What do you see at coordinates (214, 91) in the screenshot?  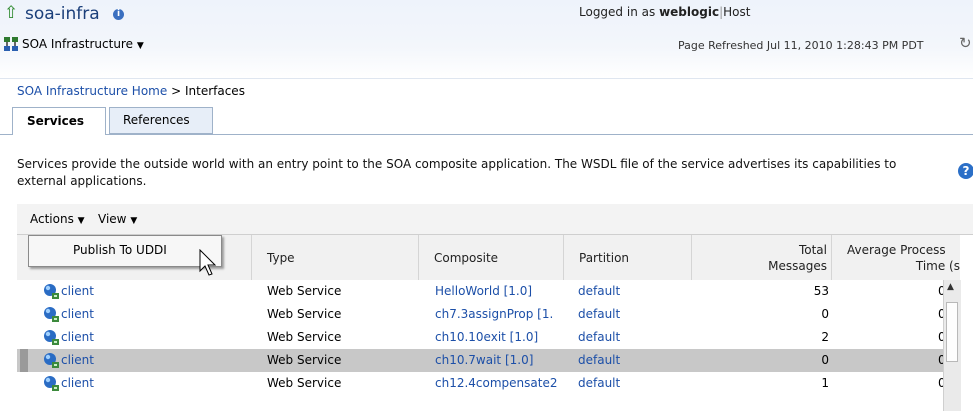 I see `breadcrumb-current: Interfaces` at bounding box center [214, 91].